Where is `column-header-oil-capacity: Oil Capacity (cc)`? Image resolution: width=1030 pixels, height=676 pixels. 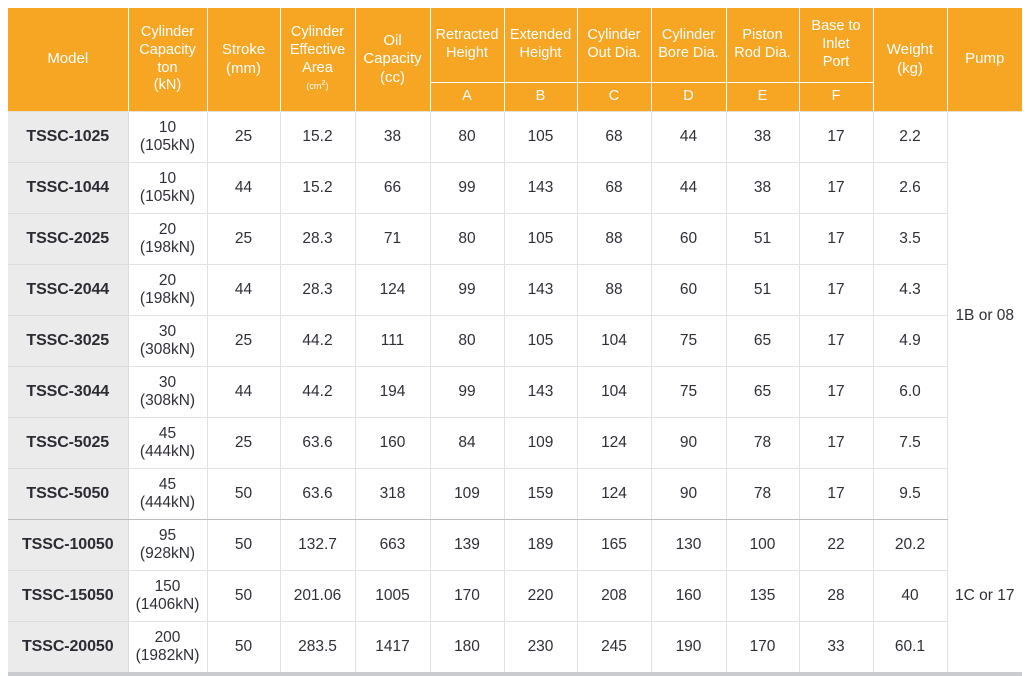
column-header-oil-capacity: Oil Capacity (cc) is located at coordinates (393, 60).